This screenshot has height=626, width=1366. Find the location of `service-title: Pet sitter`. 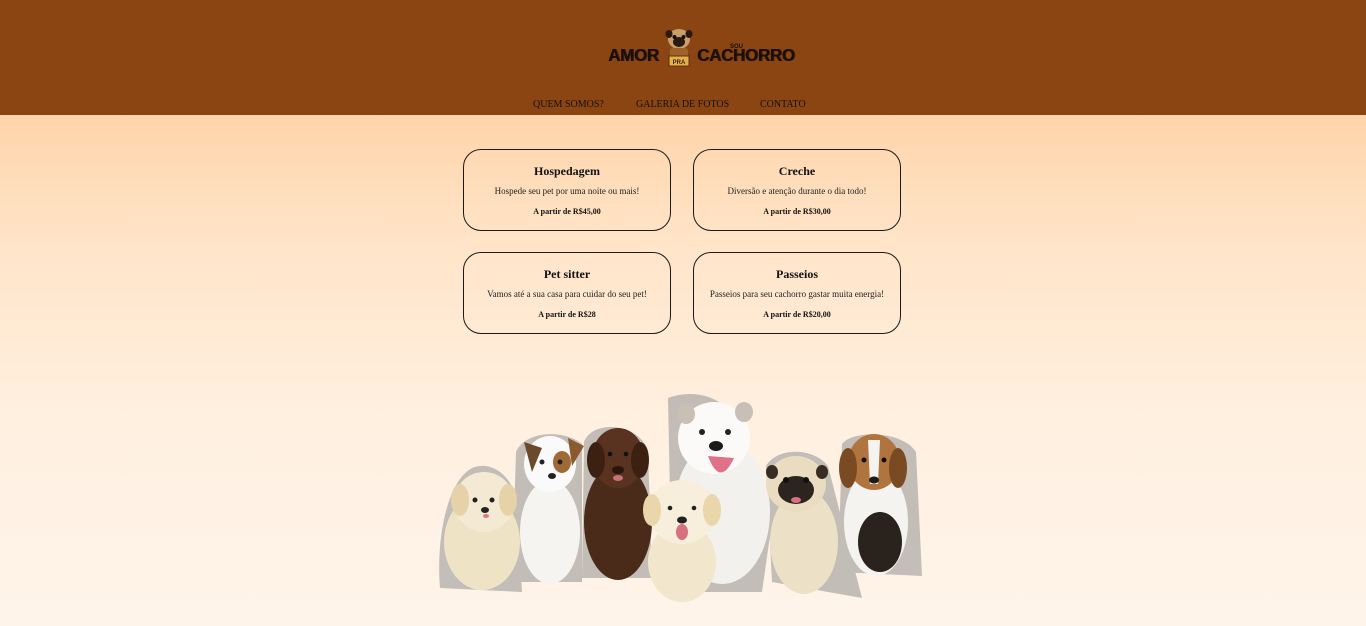

service-title: Pet sitter is located at coordinates (567, 274).